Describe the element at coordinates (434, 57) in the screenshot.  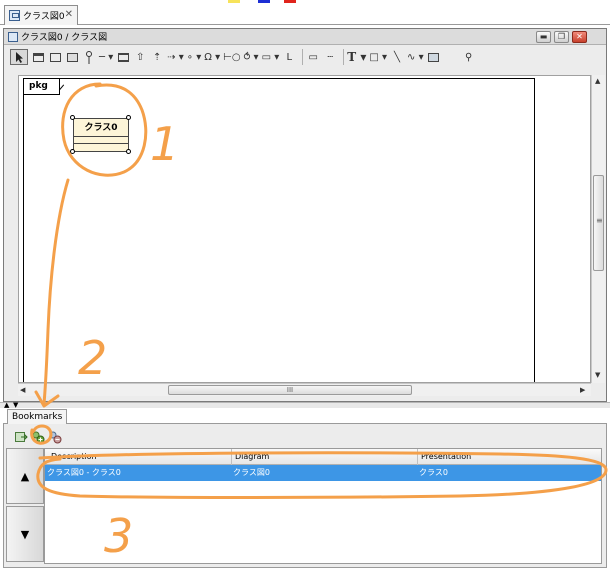
I see `image-icon` at that location.